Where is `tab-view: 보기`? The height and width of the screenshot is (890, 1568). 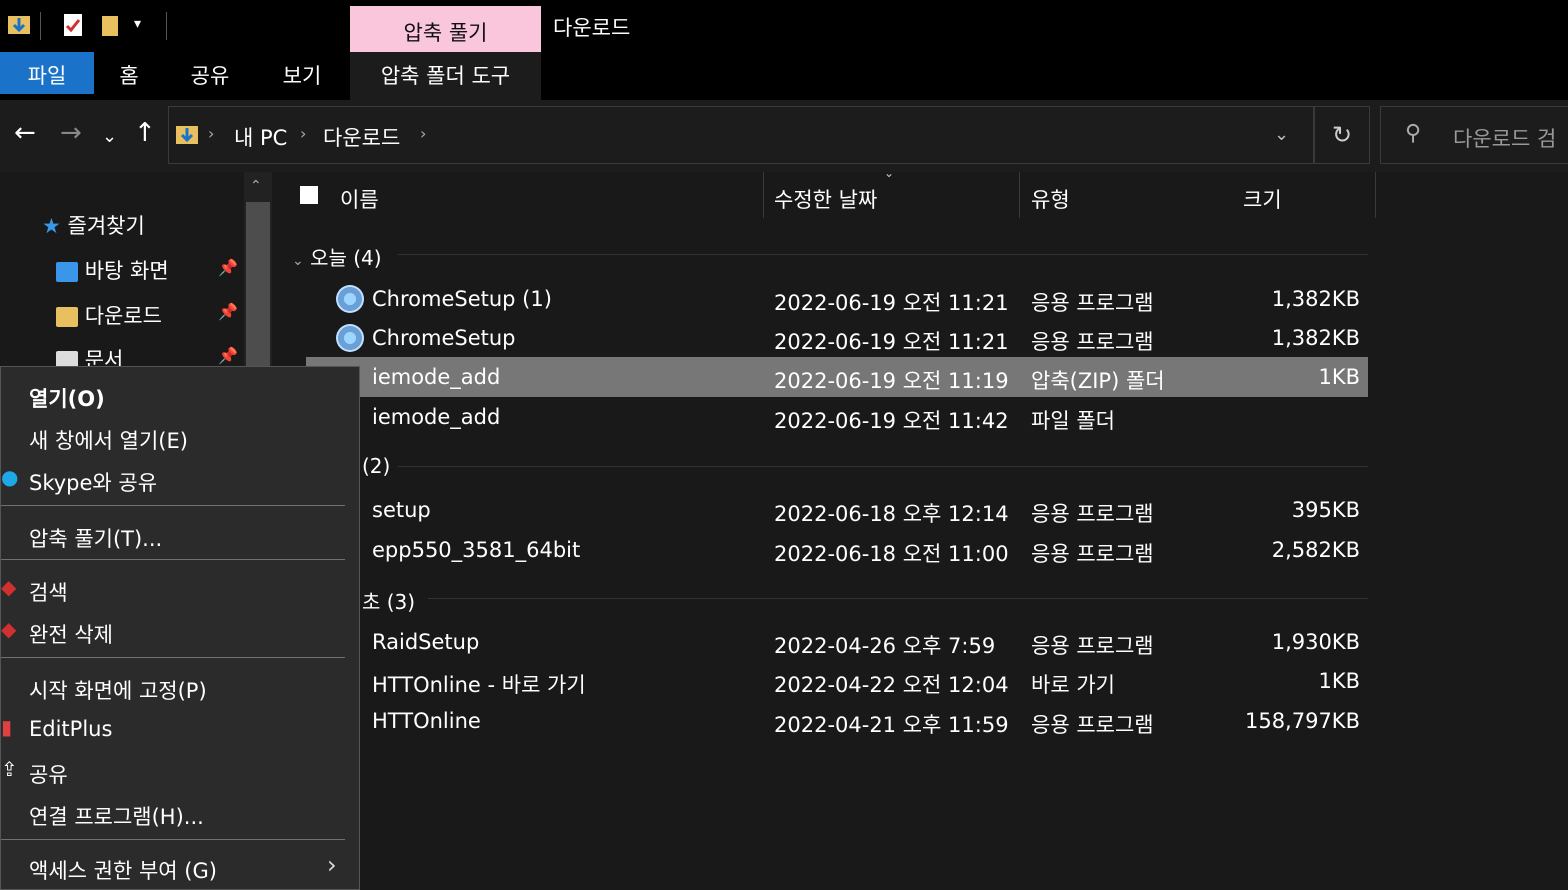
tab-view: 보기 is located at coordinates (302, 73).